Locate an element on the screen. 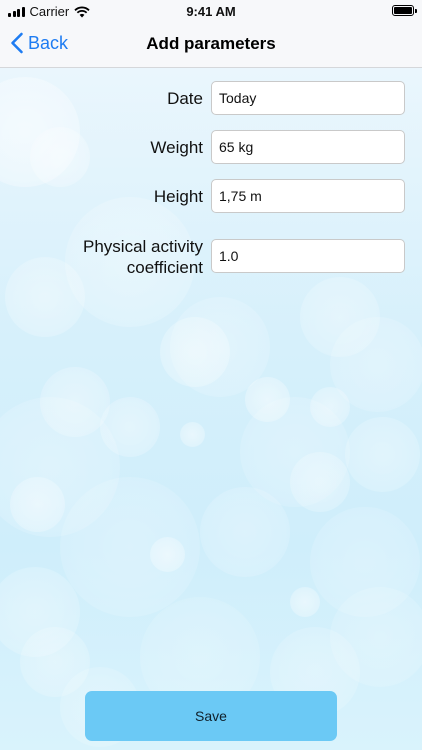  status-bar: Carrier 9:41 AM is located at coordinates (211, 11).